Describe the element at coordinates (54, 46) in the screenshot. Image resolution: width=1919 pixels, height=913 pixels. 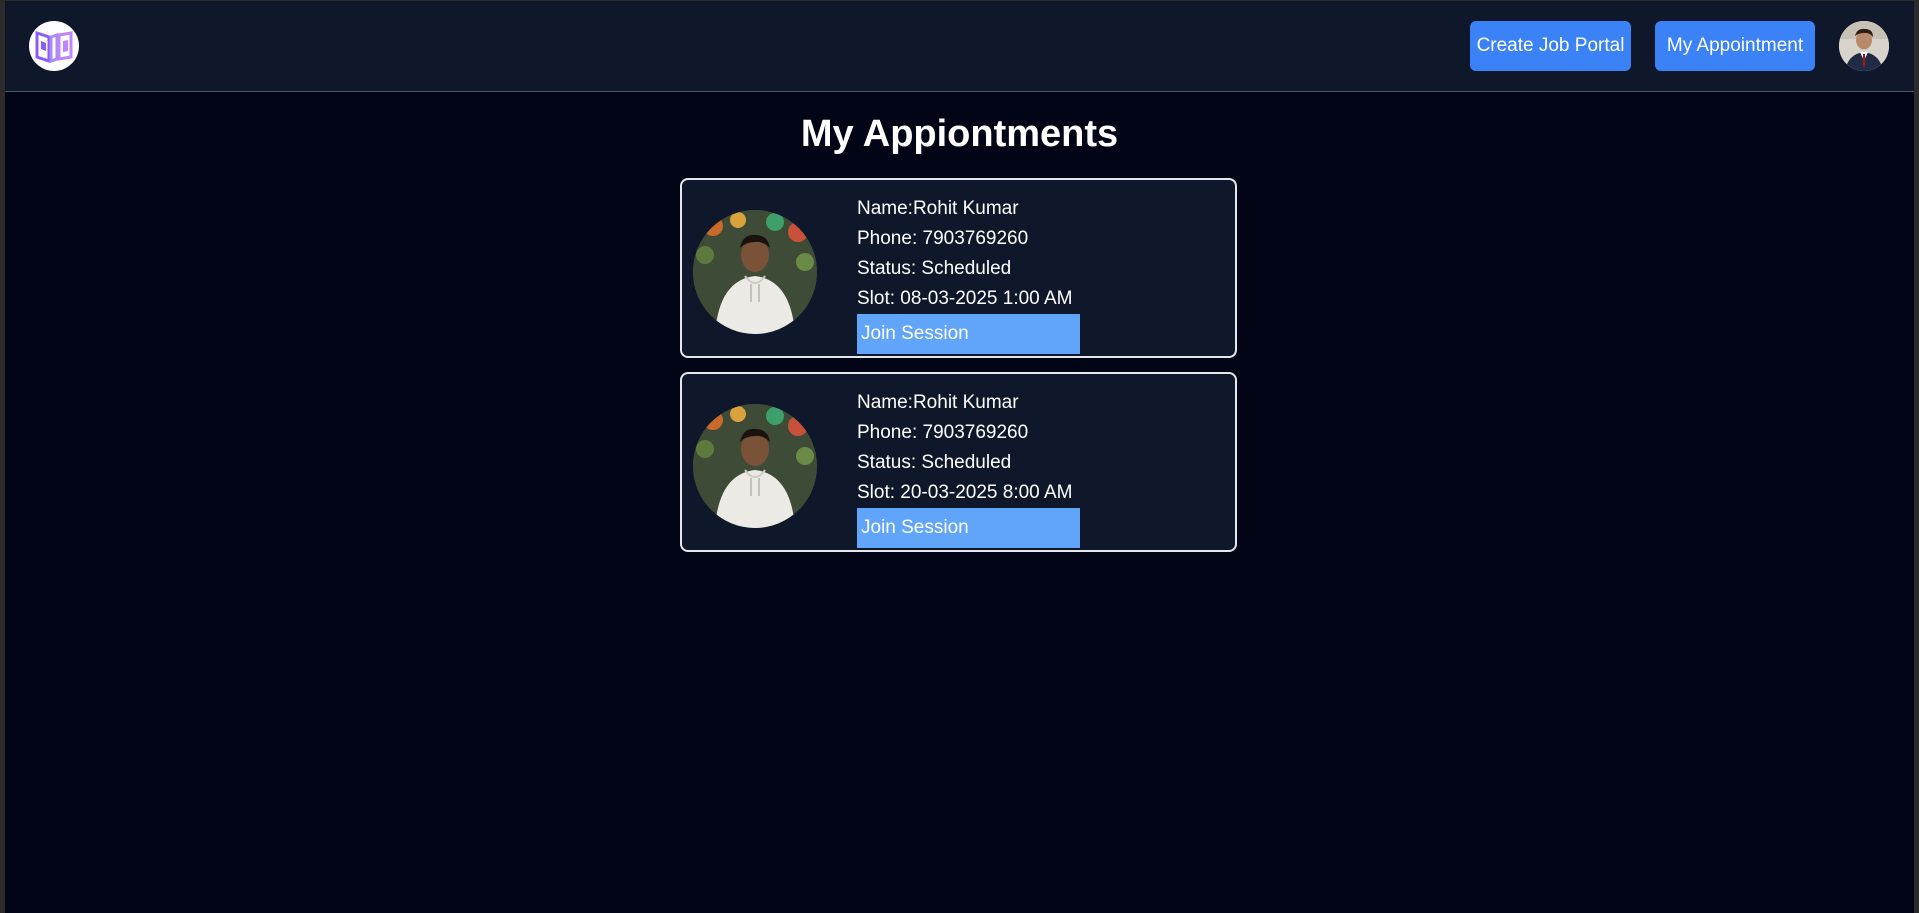
I see `book-logo-icon` at that location.